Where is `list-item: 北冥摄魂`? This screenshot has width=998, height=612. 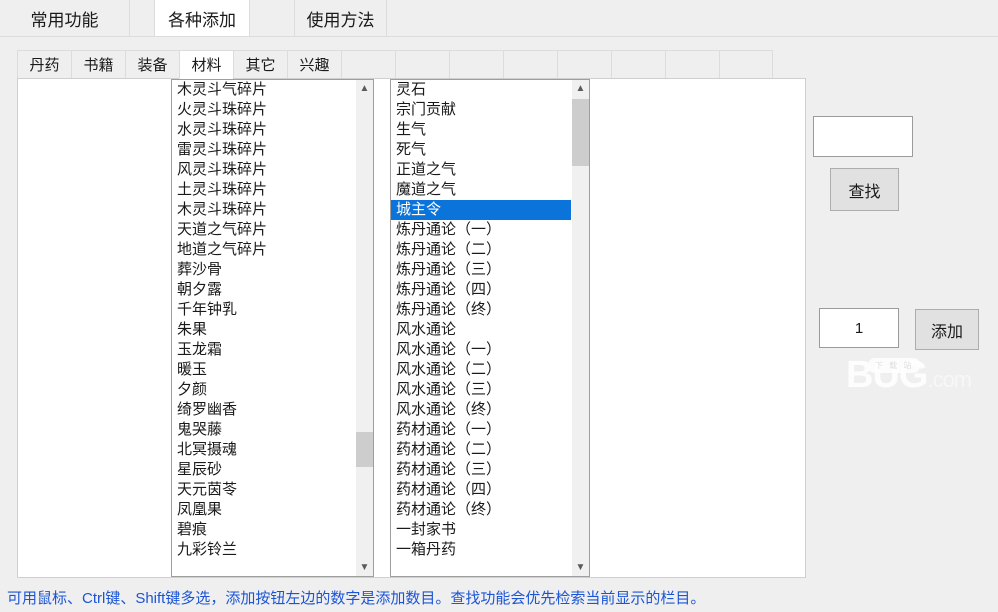 list-item: 北冥摄魂 is located at coordinates (263, 450).